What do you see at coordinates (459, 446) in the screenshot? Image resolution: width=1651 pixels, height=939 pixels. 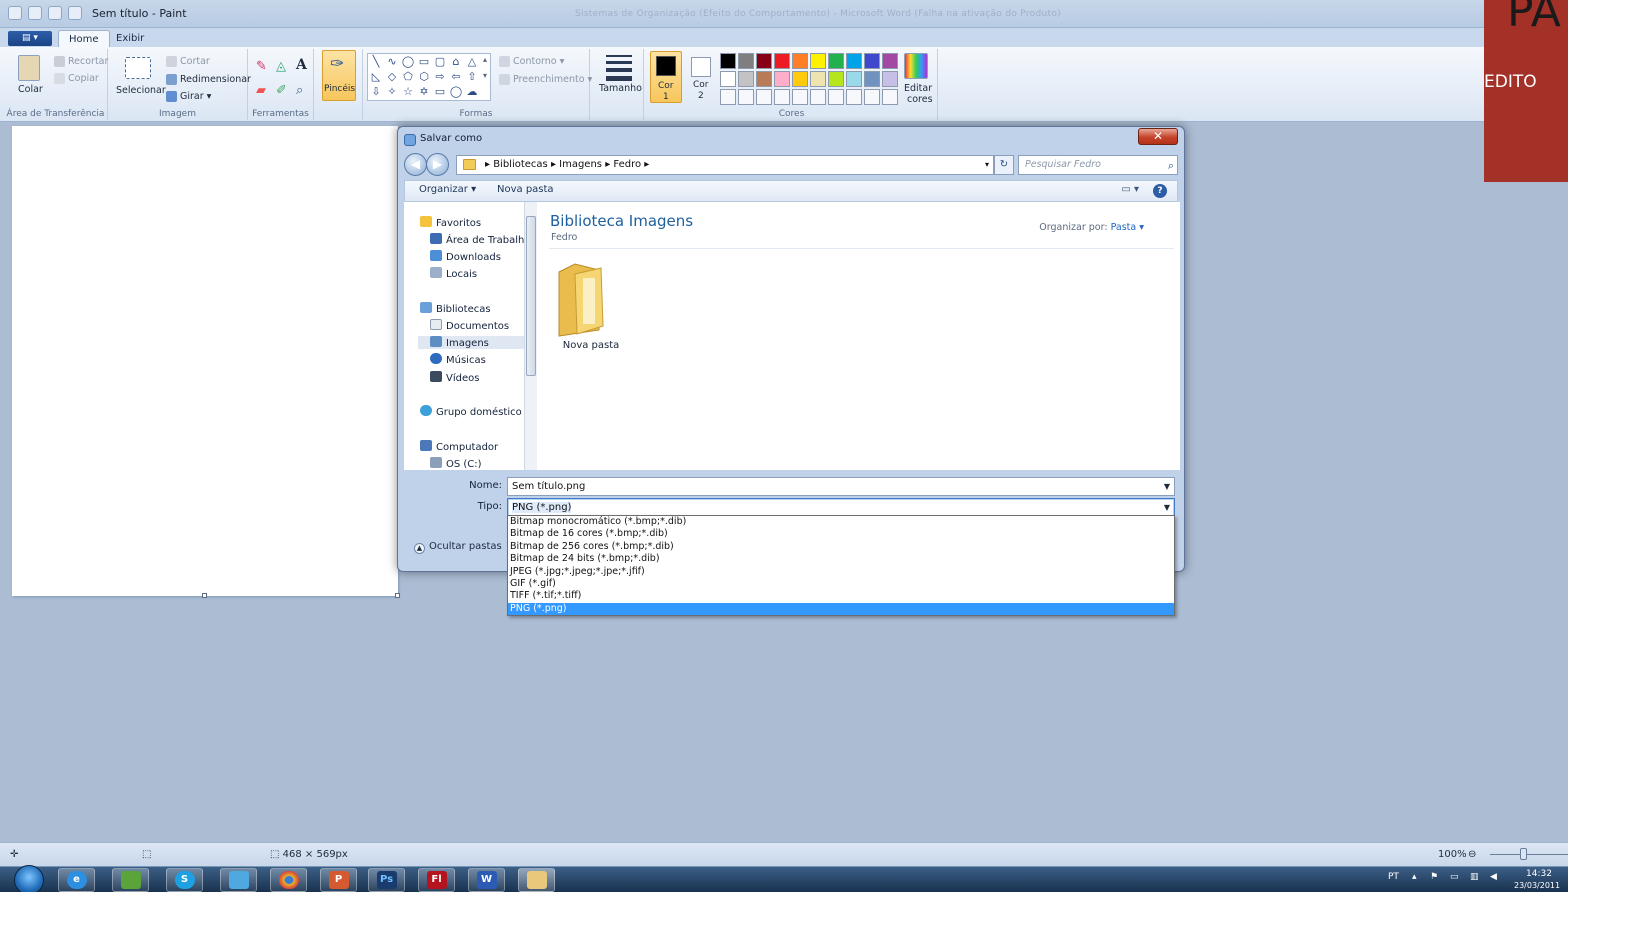 I see `nav-computer: Computador` at bounding box center [459, 446].